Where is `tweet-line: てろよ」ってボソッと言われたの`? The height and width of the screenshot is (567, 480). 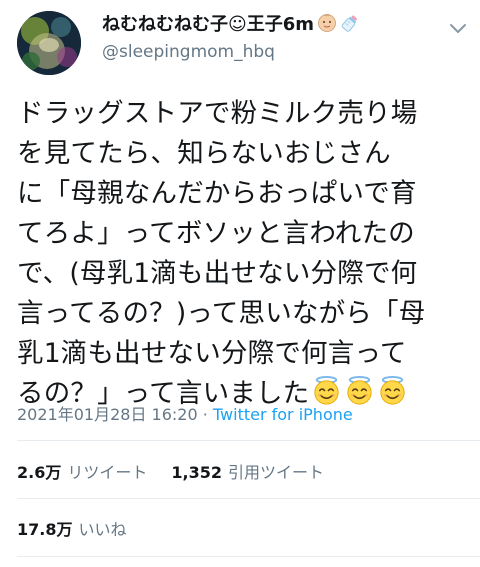 tweet-line: てろよ」ってボソッと言われたの is located at coordinates (216, 233).